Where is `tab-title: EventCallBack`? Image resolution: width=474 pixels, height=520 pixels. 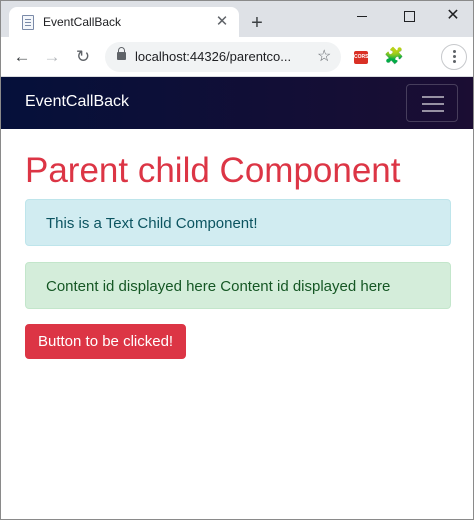 tab-title: EventCallBack is located at coordinates (82, 22).